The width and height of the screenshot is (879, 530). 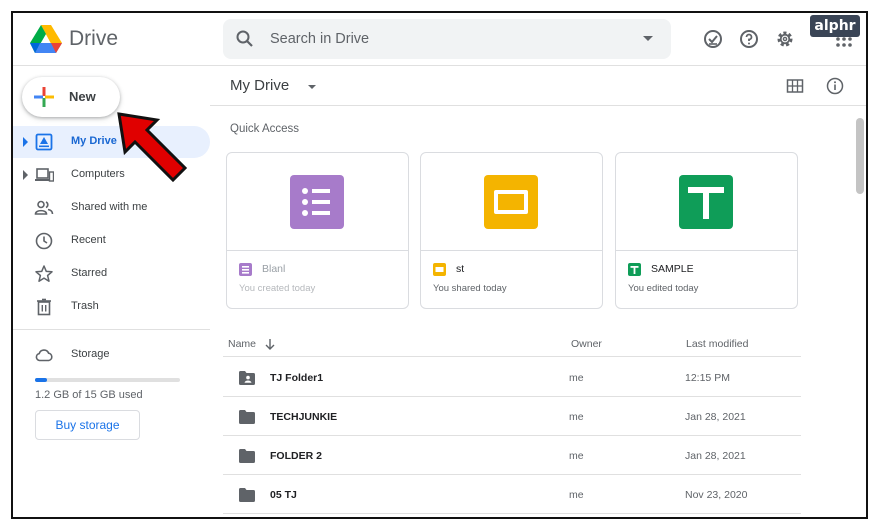 I want to click on sidebar-item-label: Starred, so click(x=89, y=273).